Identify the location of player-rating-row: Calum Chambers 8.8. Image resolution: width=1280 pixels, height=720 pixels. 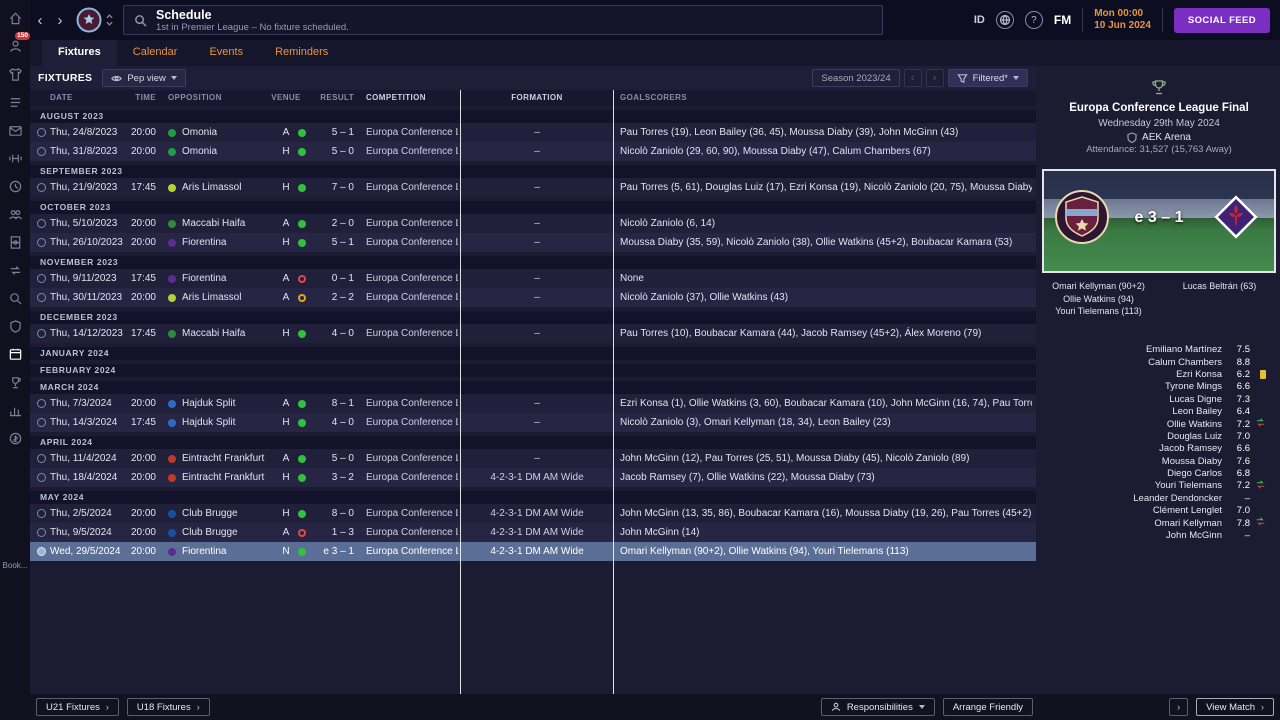
(1159, 362).